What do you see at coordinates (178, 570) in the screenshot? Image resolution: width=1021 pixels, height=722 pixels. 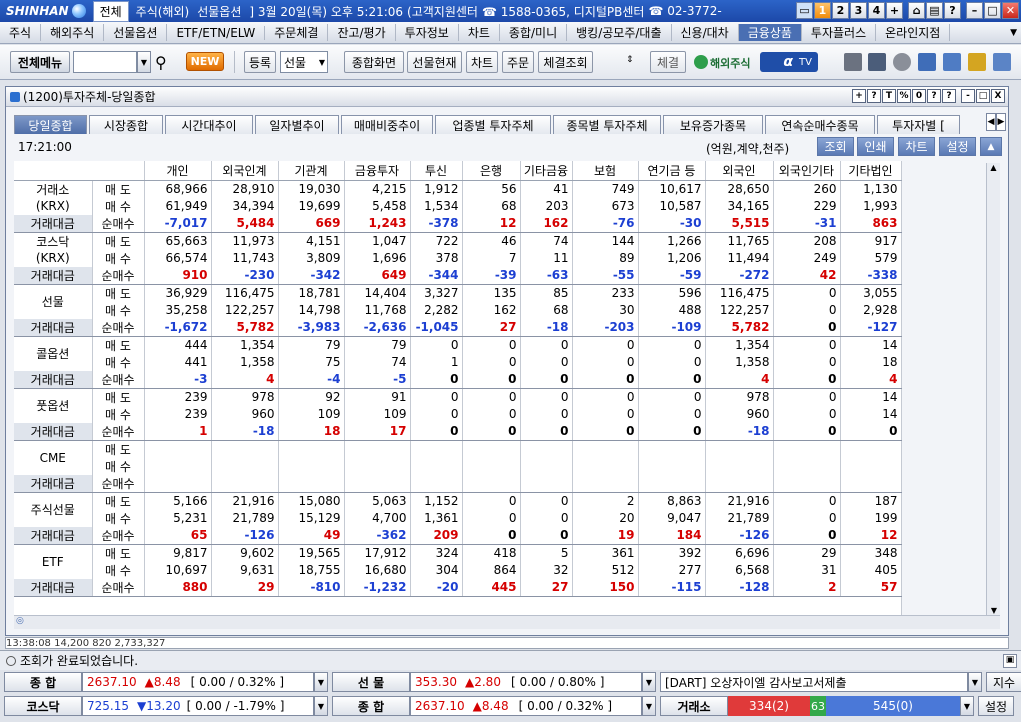 I see `table-cell: 10,697` at bounding box center [178, 570].